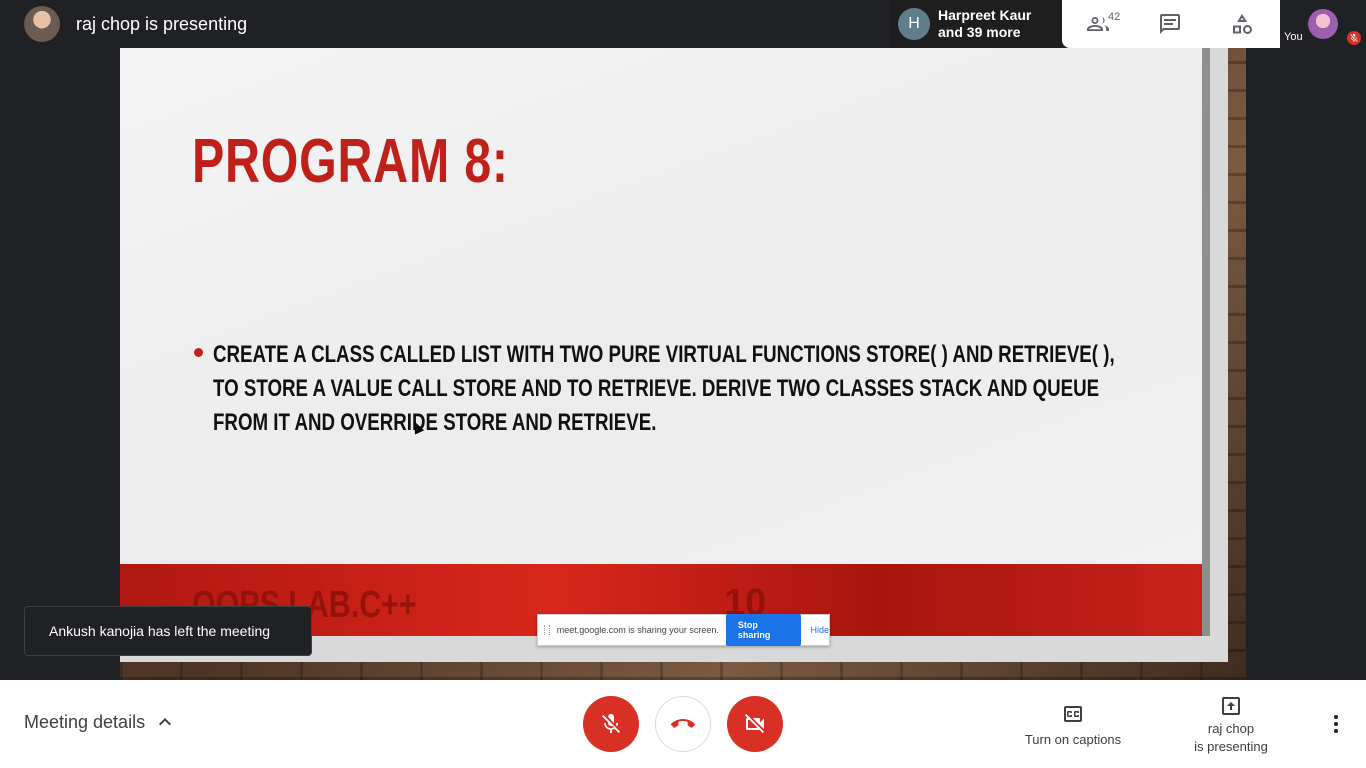 The width and height of the screenshot is (1366, 768). I want to click on chat-button, so click(1170, 24).